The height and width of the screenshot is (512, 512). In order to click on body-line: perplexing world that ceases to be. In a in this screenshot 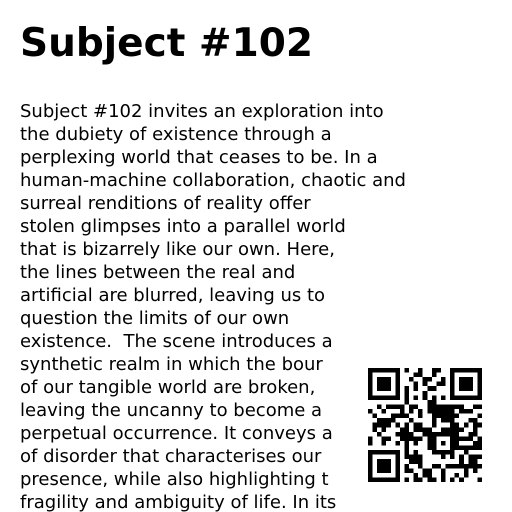, I will do `click(199, 157)`.